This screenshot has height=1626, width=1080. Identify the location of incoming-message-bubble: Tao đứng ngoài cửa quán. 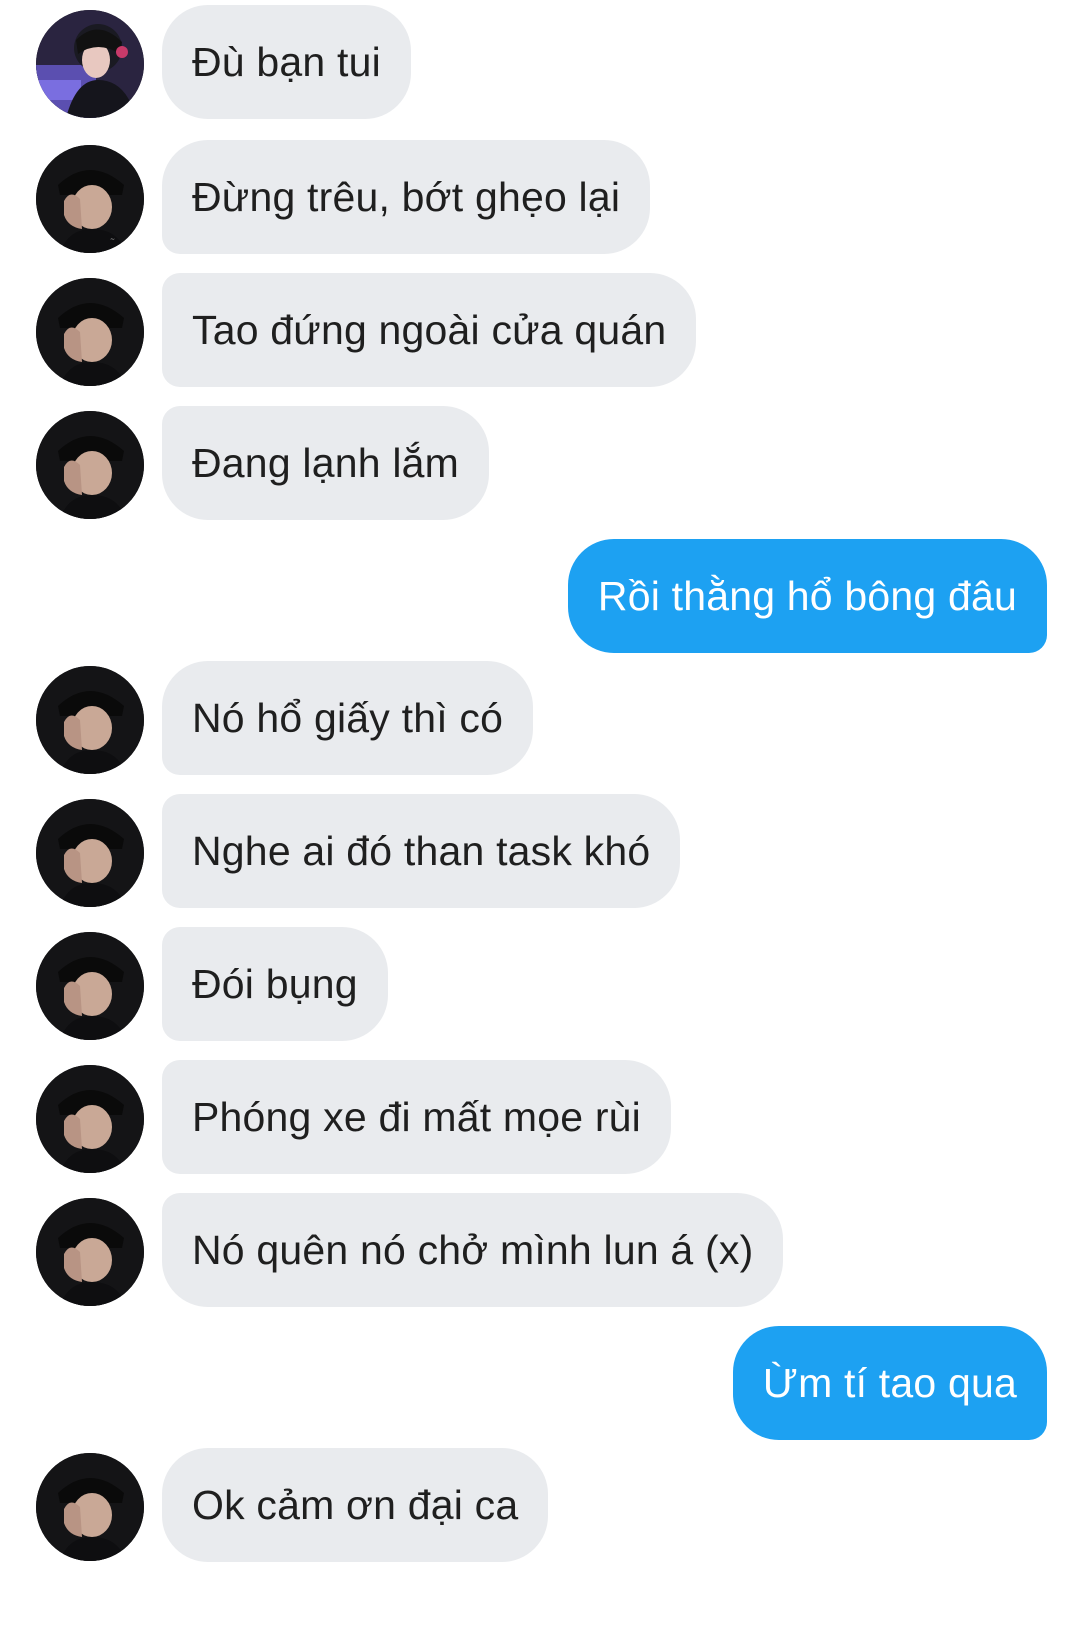
(429, 330).